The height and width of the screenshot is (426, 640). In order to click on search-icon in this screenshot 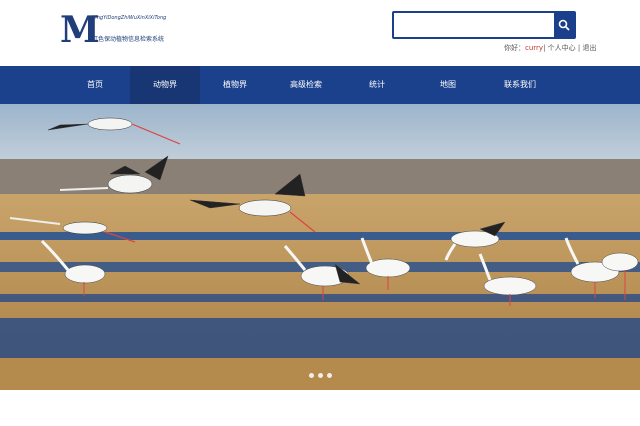, I will do `click(564, 25)`.